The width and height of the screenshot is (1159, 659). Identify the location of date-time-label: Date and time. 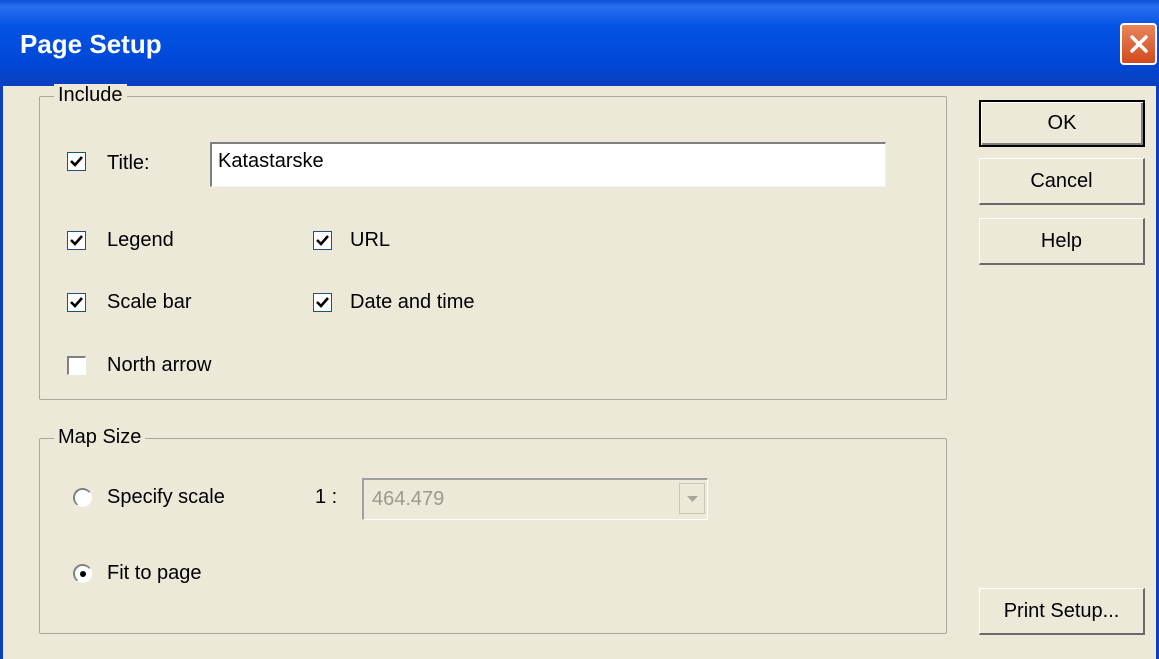
(412, 302).